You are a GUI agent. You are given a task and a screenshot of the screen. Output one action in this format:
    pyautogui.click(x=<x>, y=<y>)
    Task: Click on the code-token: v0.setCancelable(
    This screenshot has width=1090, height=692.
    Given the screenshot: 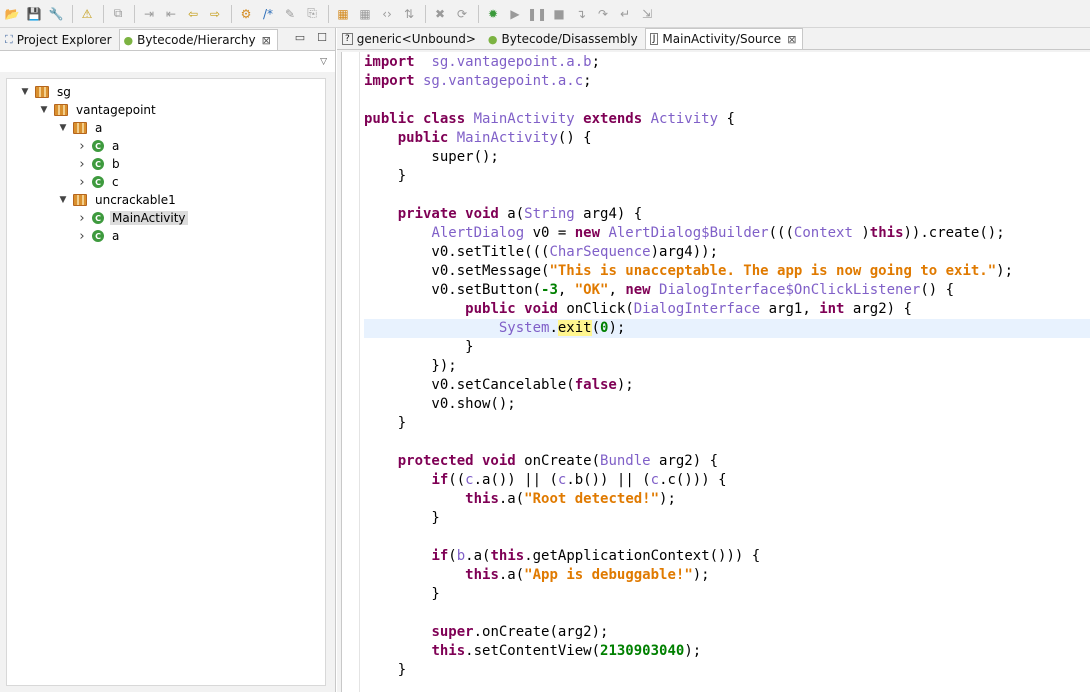 What is the action you would take?
    pyautogui.click(x=469, y=385)
    